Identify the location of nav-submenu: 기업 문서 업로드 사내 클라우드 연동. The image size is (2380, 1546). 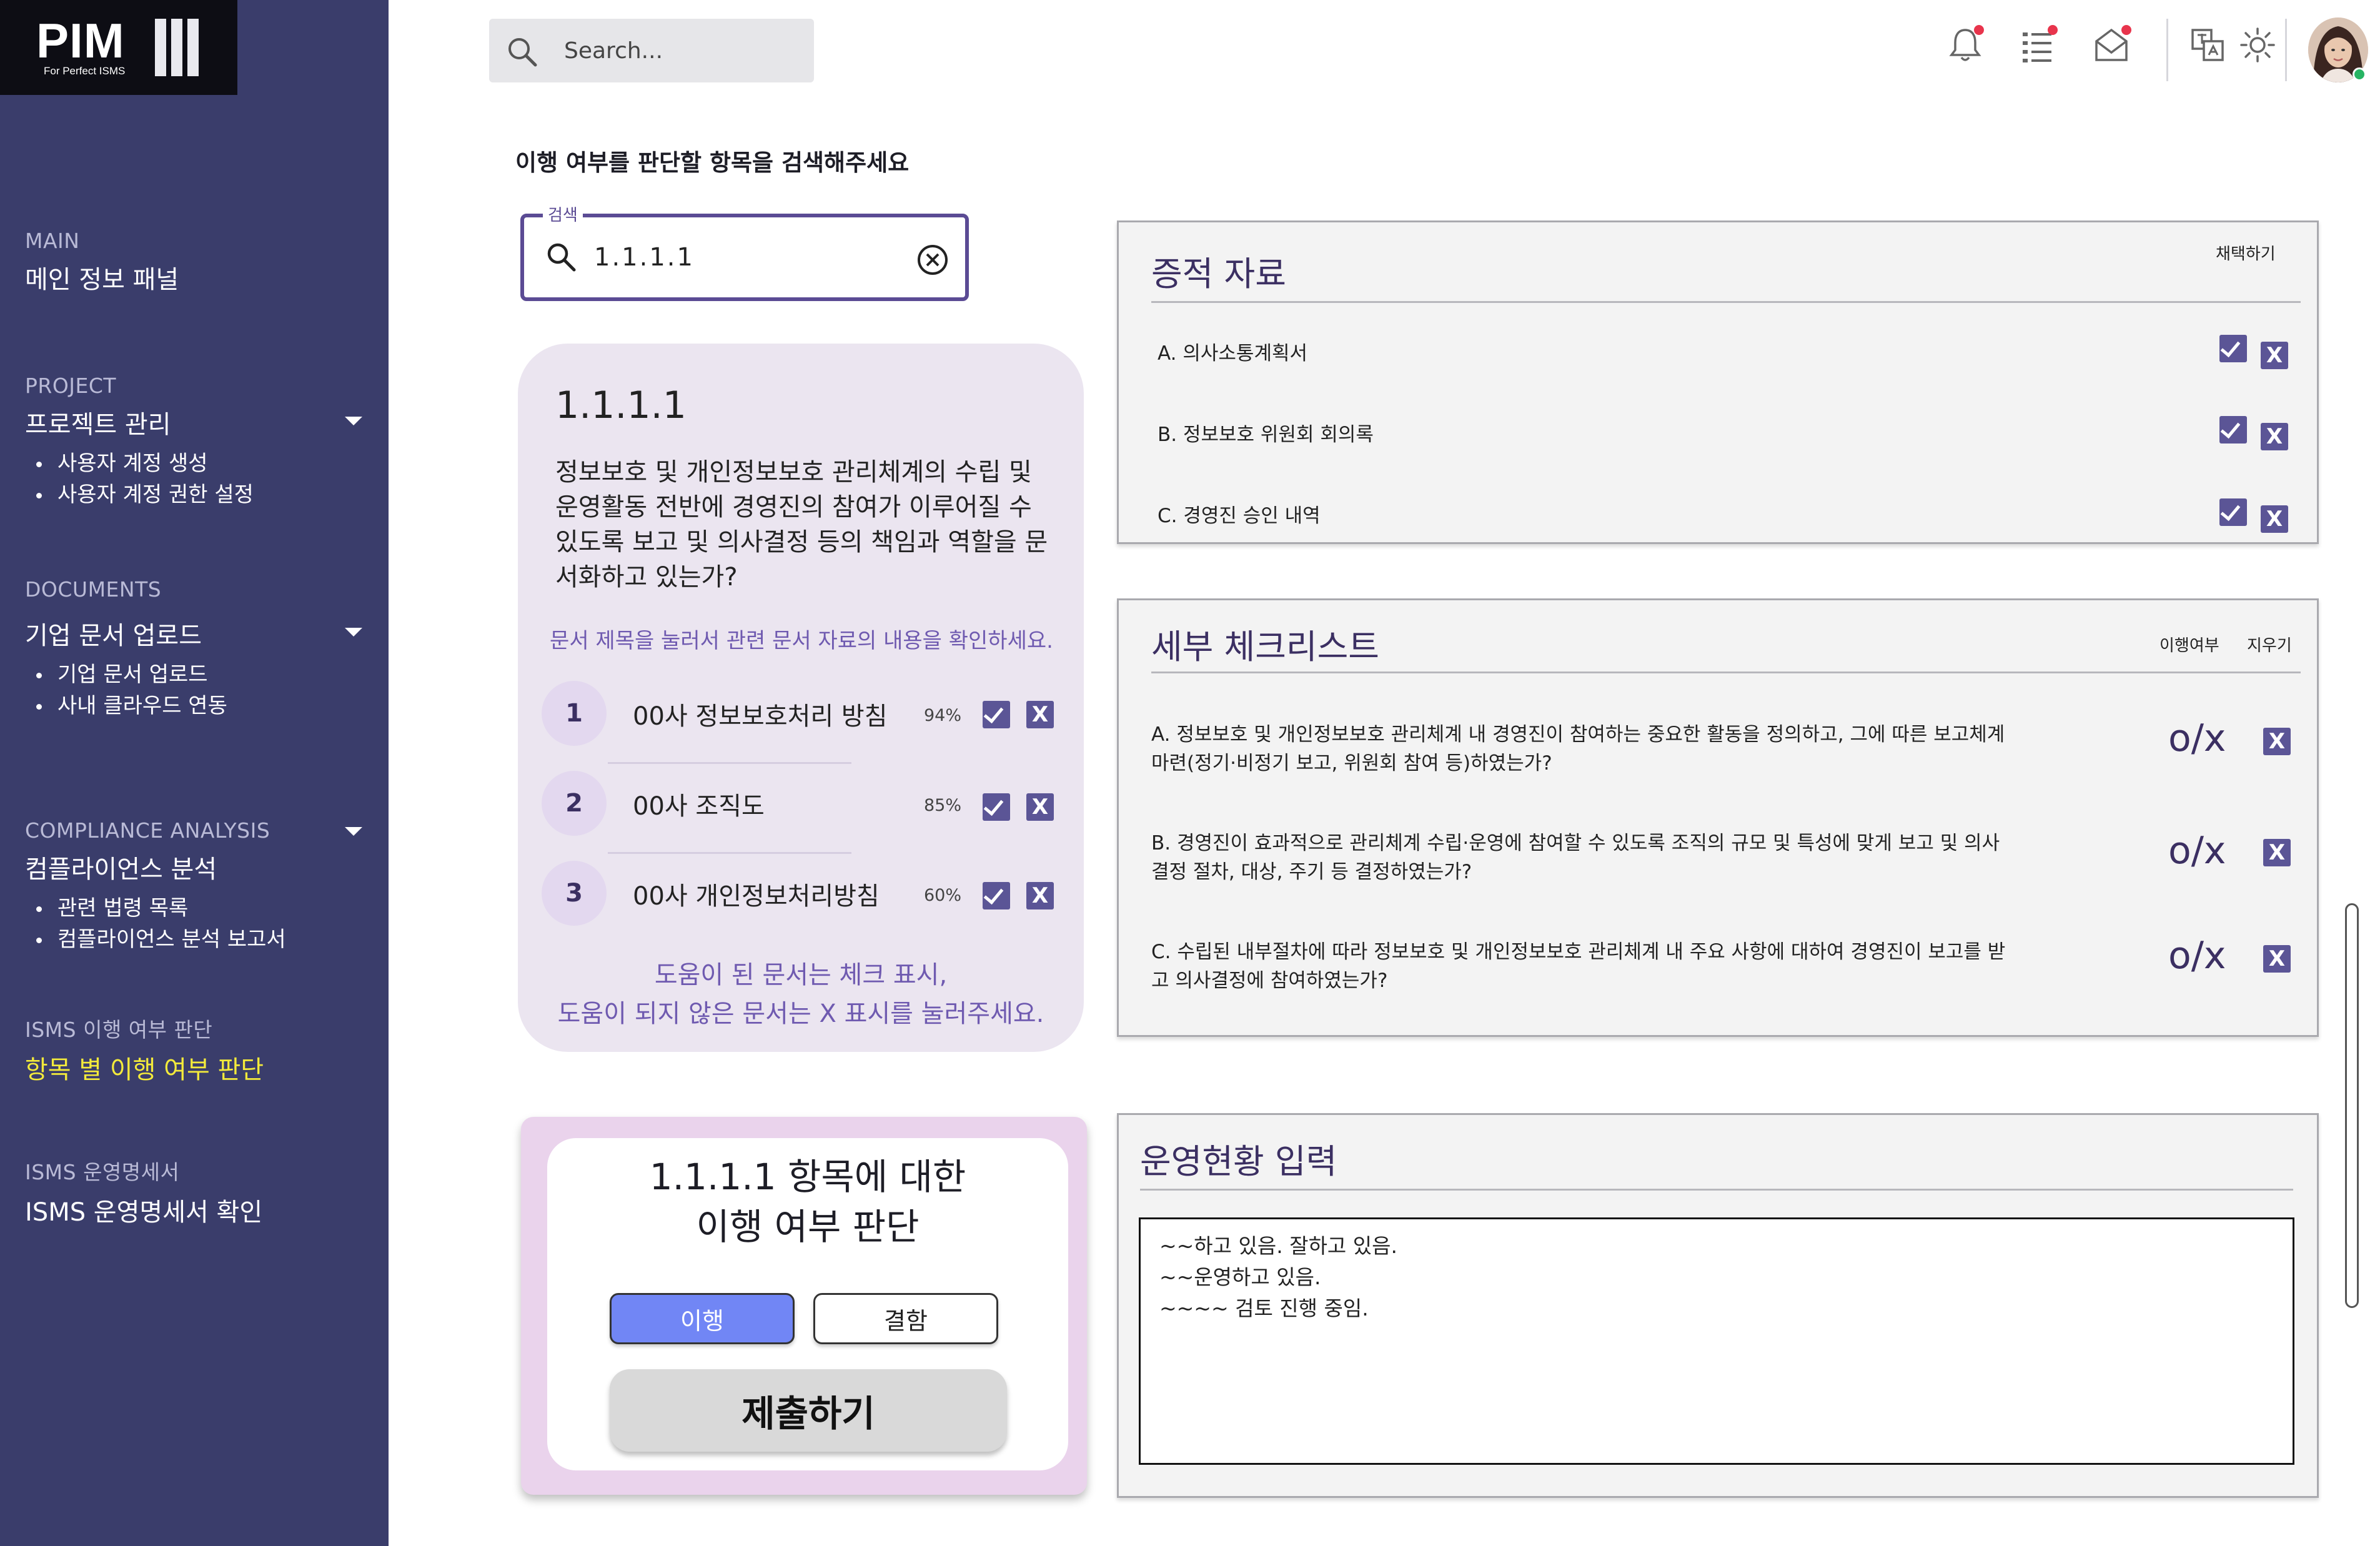
(193, 690).